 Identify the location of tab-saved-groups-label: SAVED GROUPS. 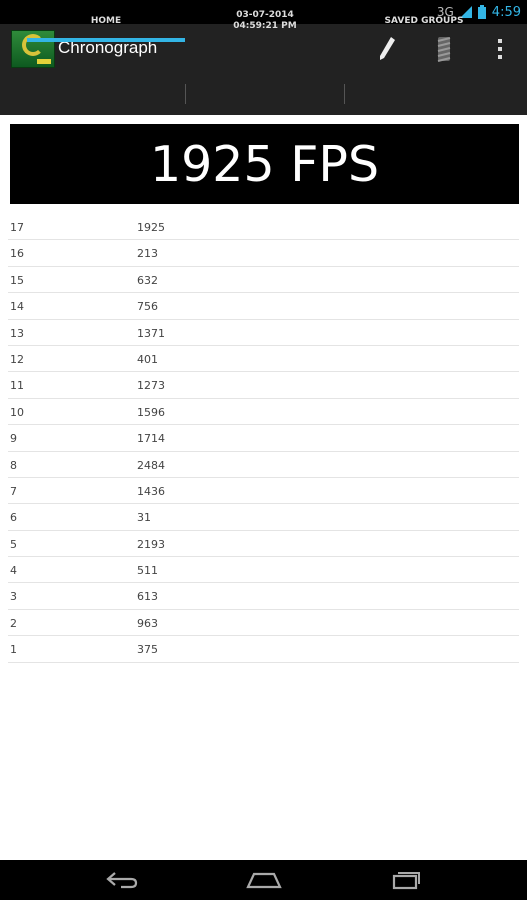
(424, 20).